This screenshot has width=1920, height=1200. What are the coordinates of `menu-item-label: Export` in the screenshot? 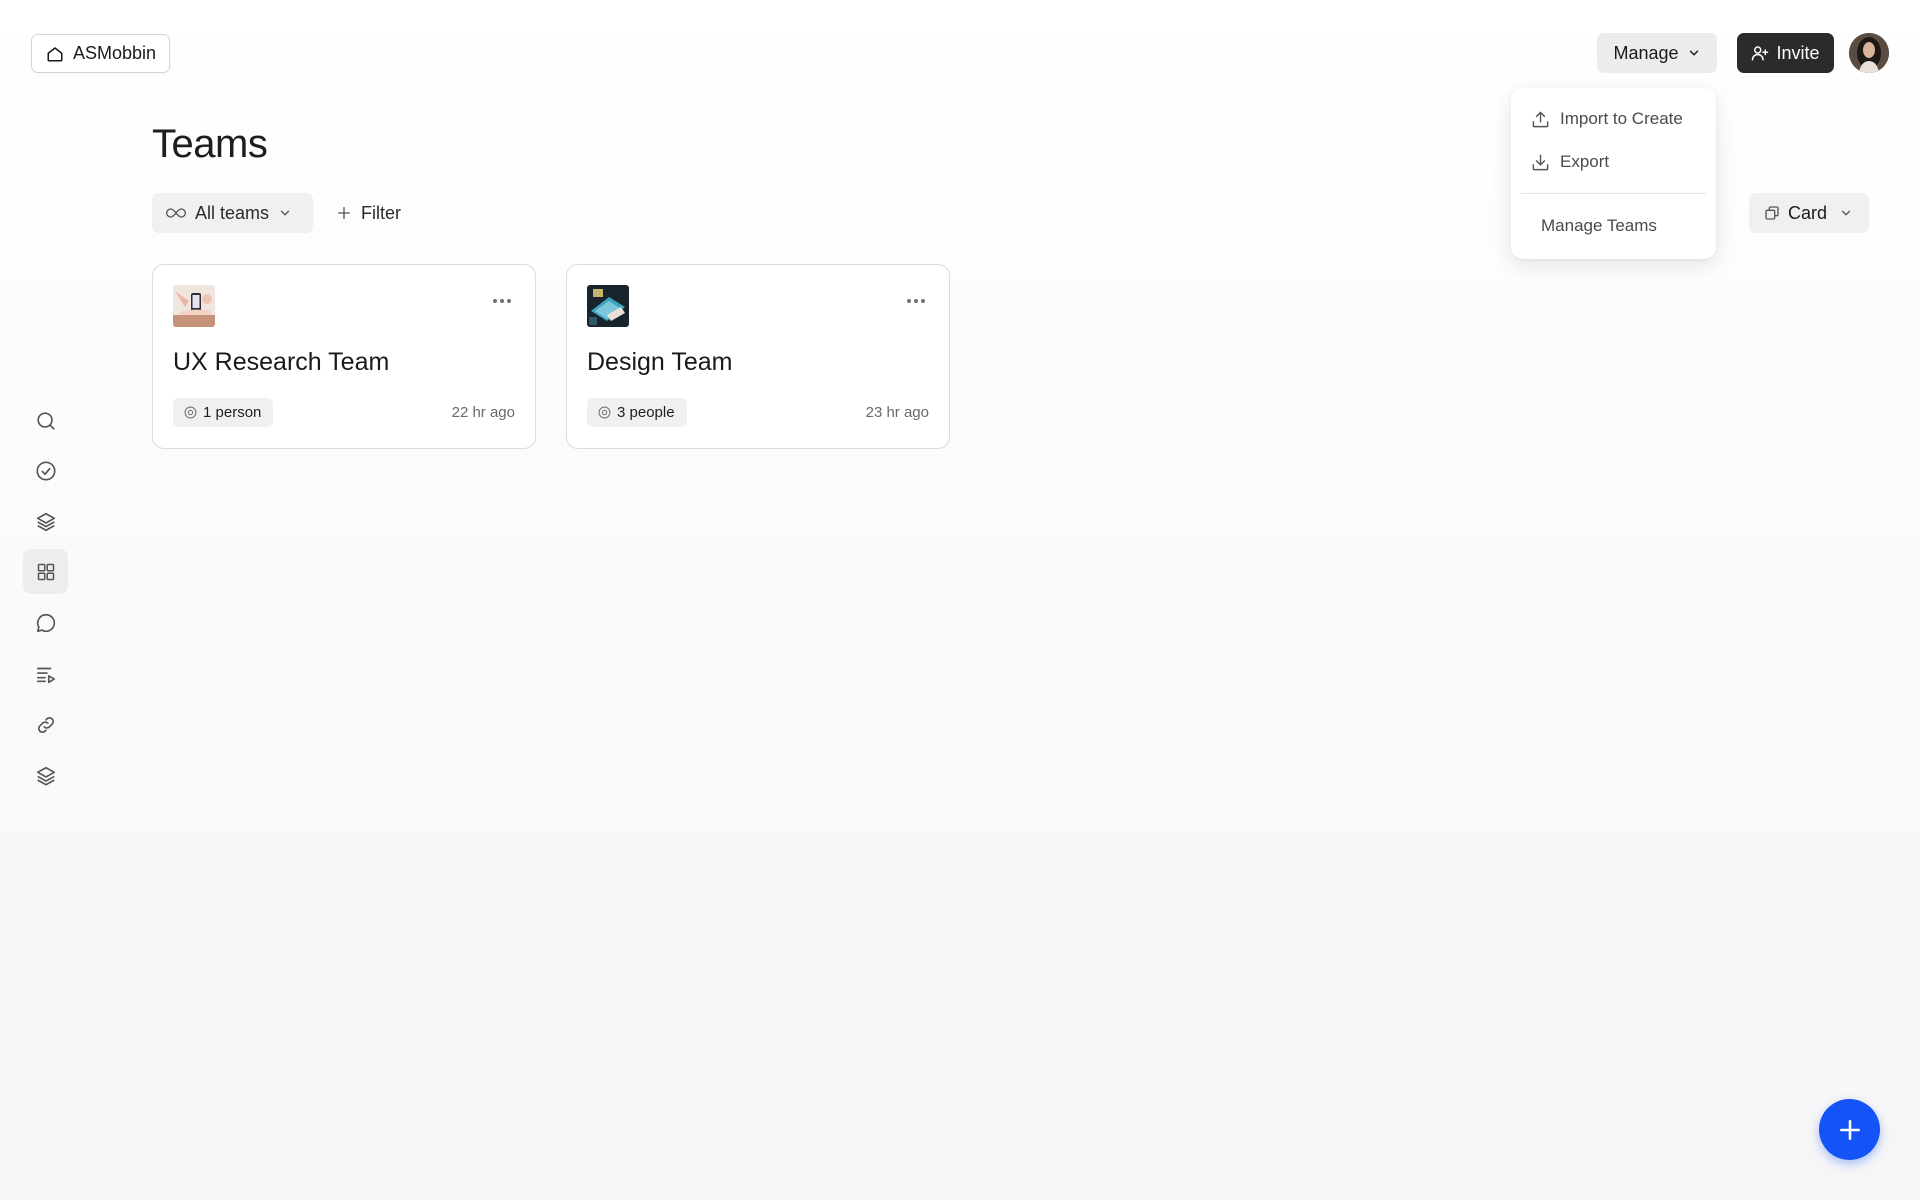 It's located at (1585, 161).